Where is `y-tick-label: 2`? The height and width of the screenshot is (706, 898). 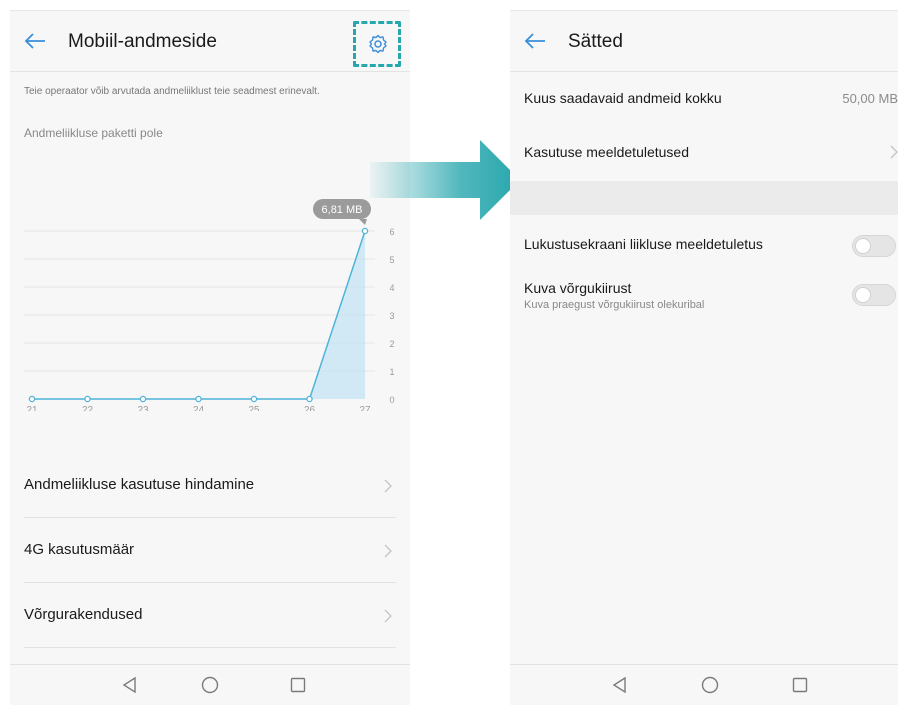
y-tick-label: 2 is located at coordinates (391, 344).